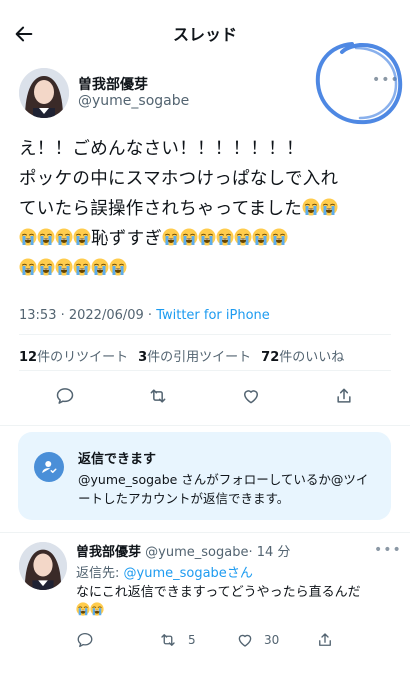 The width and height of the screenshot is (410, 680). I want to click on tweet-text-line, so click(205, 269).